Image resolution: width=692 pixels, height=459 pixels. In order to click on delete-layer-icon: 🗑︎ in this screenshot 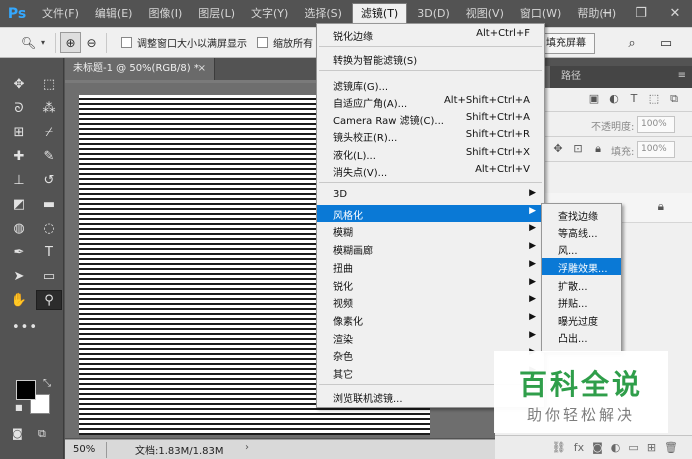, I will do `click(671, 447)`.